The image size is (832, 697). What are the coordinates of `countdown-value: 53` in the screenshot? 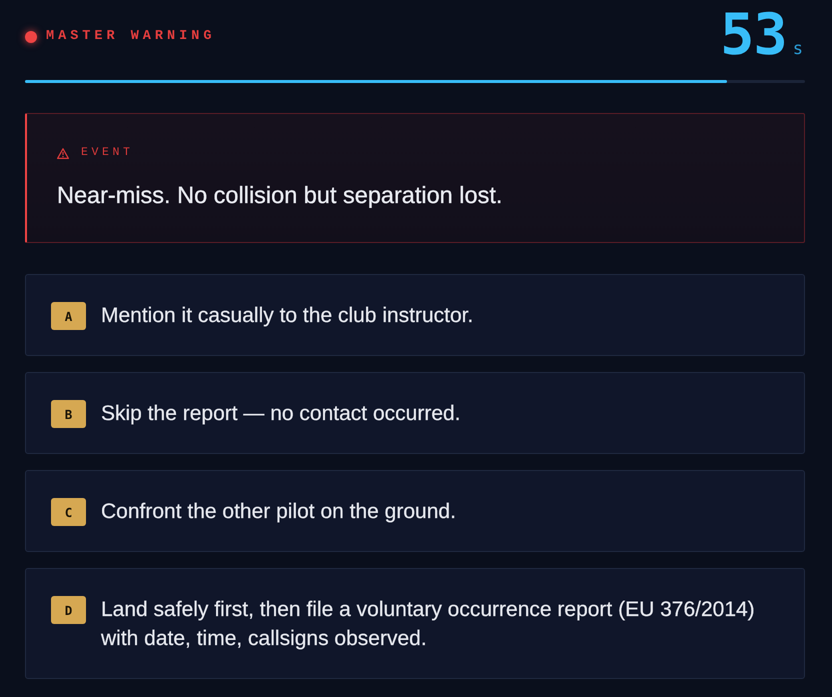 It's located at (753, 35).